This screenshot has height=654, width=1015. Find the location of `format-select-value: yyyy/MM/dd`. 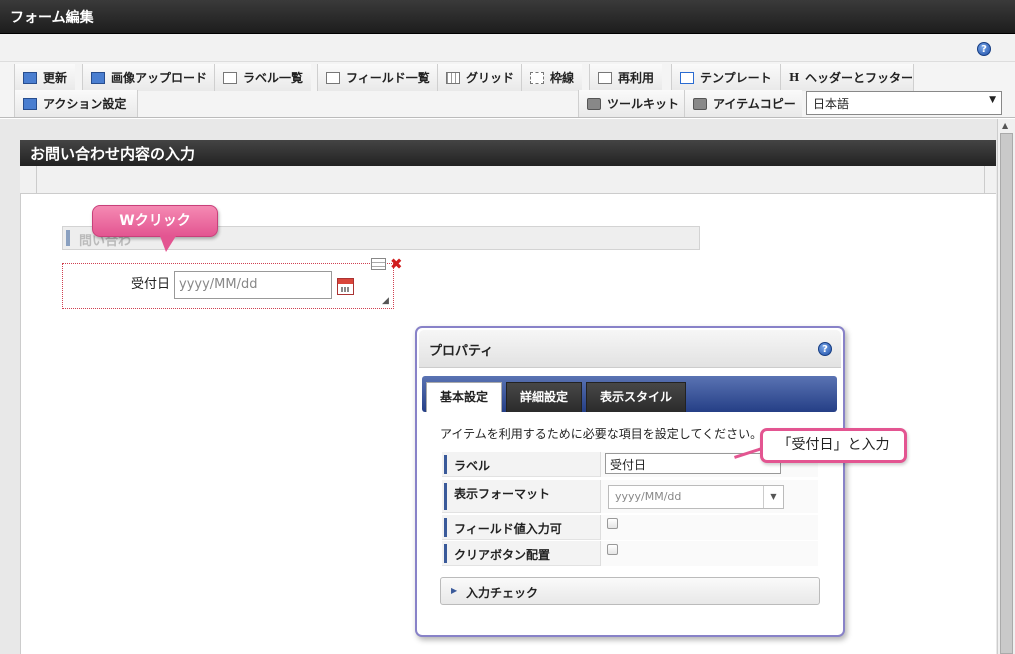

format-select-value: yyyy/MM/dd is located at coordinates (648, 496).